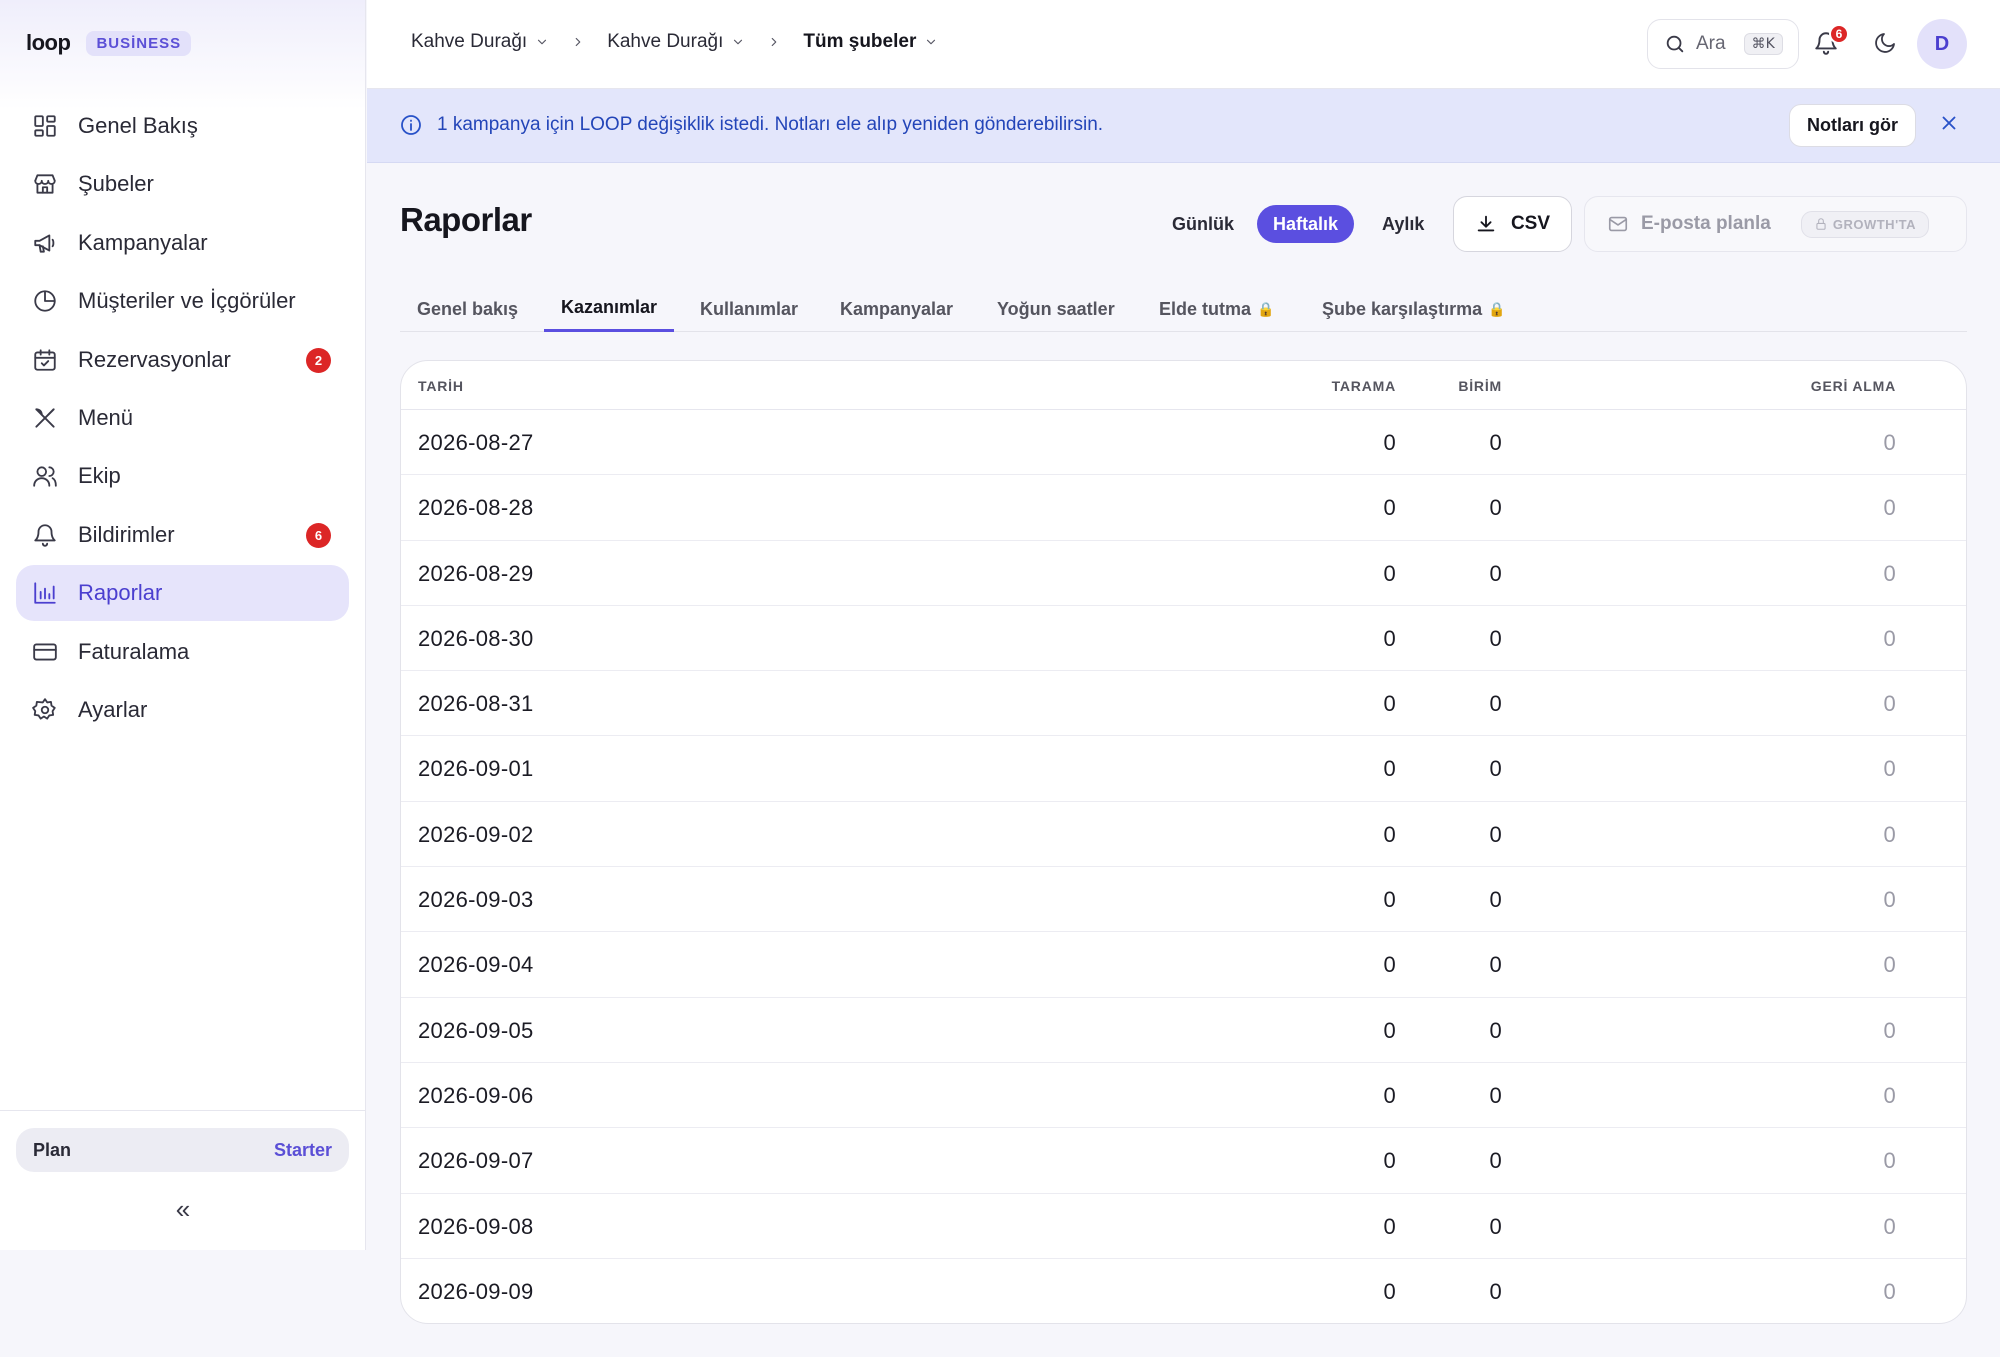 This screenshot has width=2000, height=1357. I want to click on period-weekly-button: Haftalık, so click(1306, 224).